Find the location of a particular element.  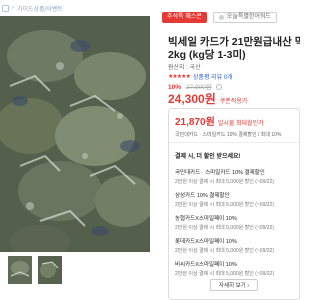

home-icon is located at coordinates (5, 8).